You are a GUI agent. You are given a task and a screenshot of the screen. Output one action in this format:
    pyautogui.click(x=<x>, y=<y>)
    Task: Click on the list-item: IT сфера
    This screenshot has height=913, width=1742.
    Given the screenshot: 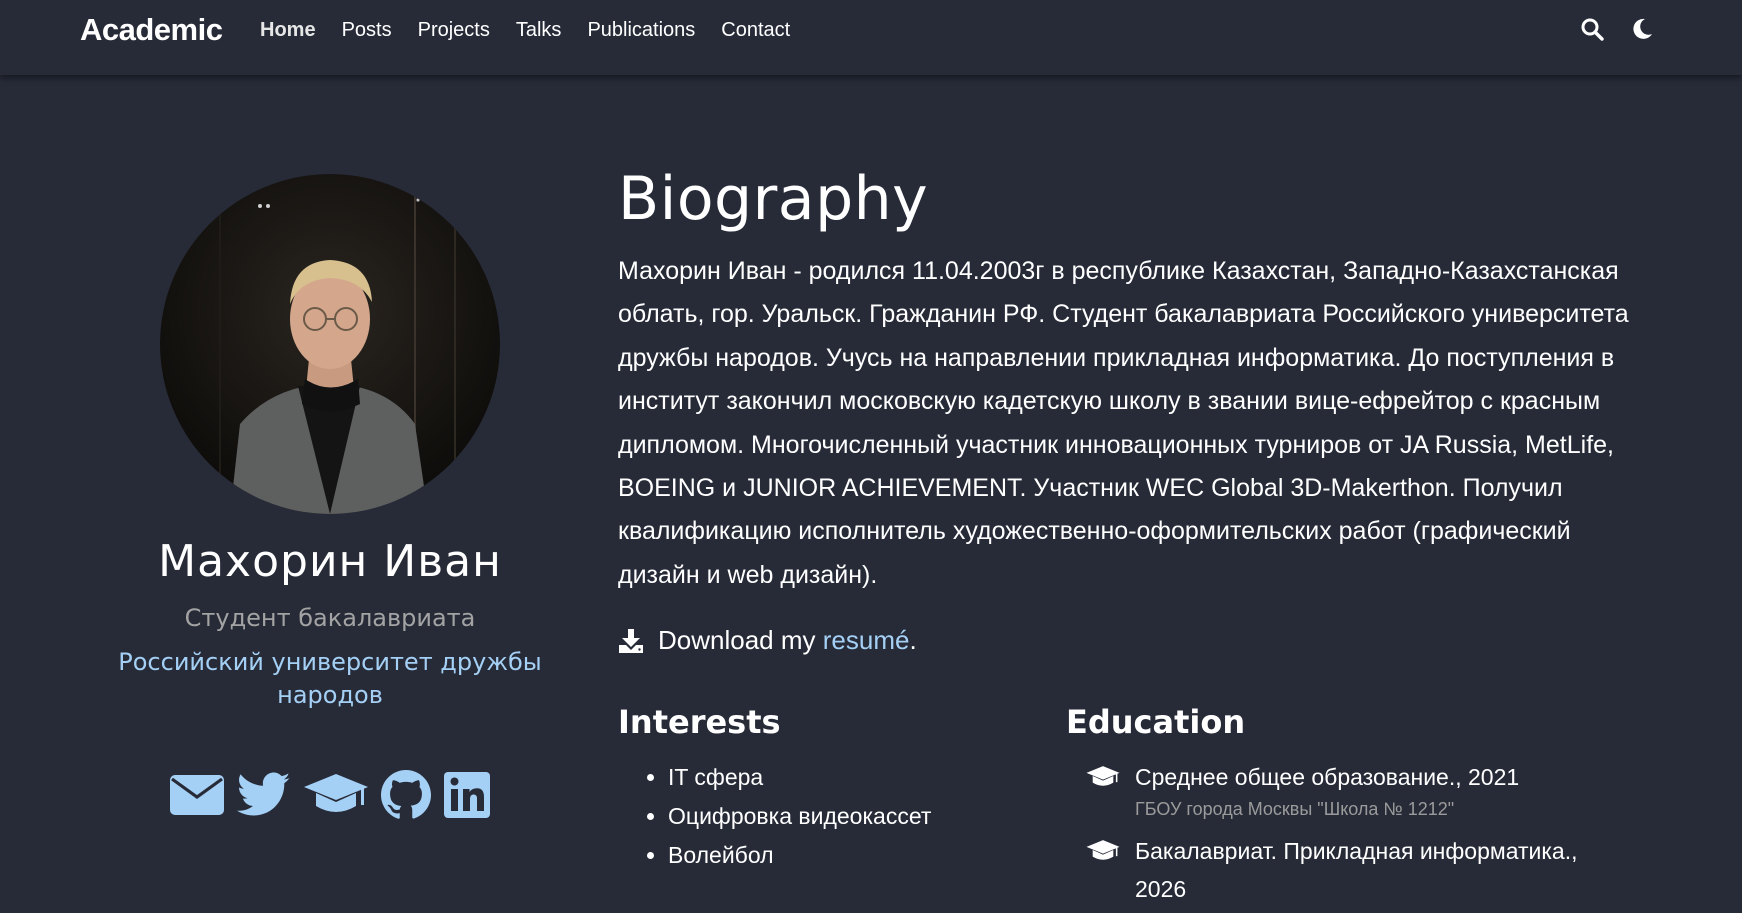 What is the action you would take?
    pyautogui.click(x=863, y=777)
    